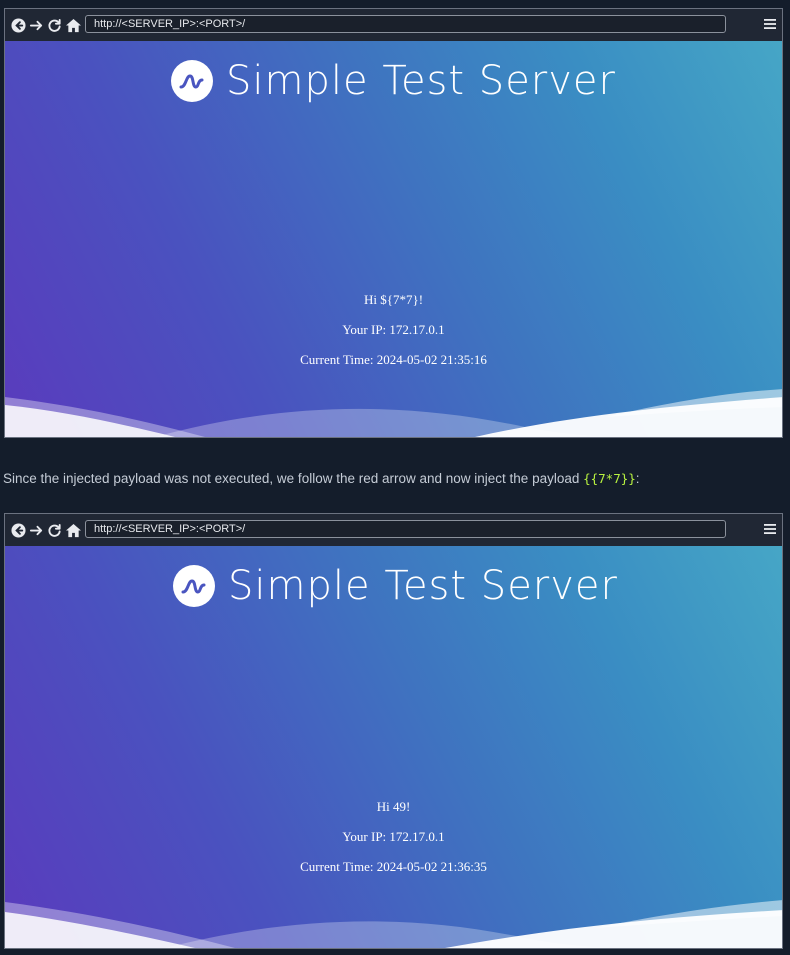  I want to click on greeting-text: Hi 49!, so click(393, 806).